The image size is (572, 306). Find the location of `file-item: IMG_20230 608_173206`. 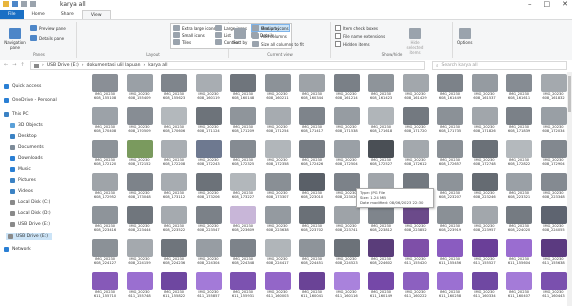

file-item: IMG_20230 608_173206 is located at coordinates (209, 186).